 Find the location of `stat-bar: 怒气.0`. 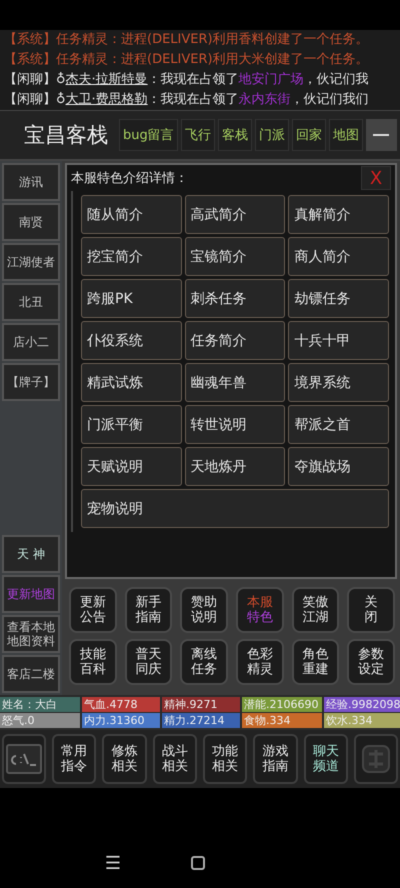

stat-bar: 怒气.0 is located at coordinates (40, 720).